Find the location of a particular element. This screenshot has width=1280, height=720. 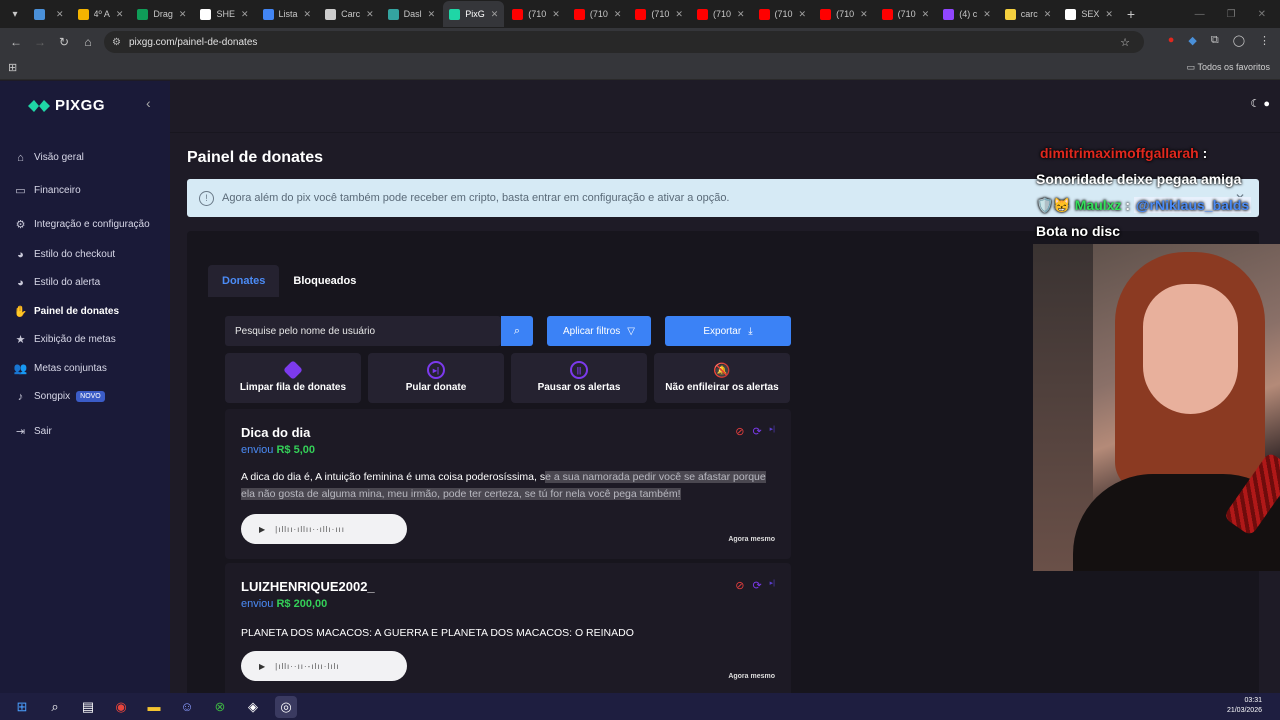

url-input: ⚙ pixgg.com/painel-de-donates ☆ is located at coordinates (624, 42).